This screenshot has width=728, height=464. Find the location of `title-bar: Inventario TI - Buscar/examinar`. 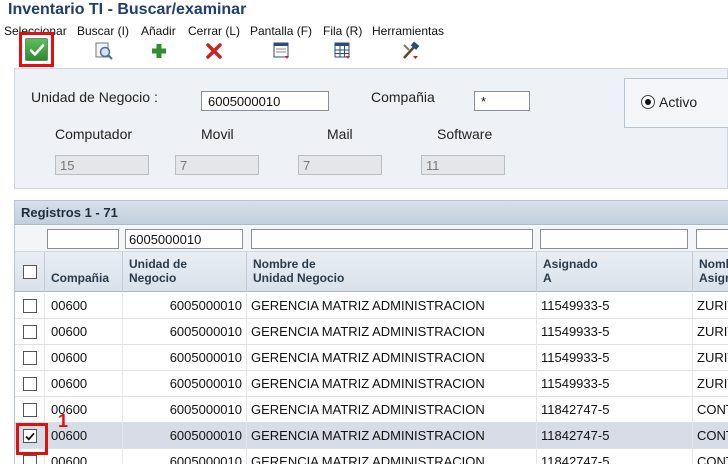

title-bar: Inventario TI - Buscar/examinar is located at coordinates (364, 11).